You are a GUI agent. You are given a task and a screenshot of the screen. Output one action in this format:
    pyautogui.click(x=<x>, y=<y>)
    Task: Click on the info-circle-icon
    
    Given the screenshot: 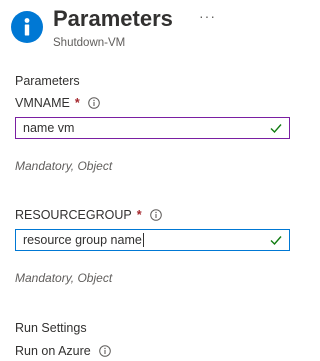 What is the action you would take?
    pyautogui.click(x=27, y=27)
    